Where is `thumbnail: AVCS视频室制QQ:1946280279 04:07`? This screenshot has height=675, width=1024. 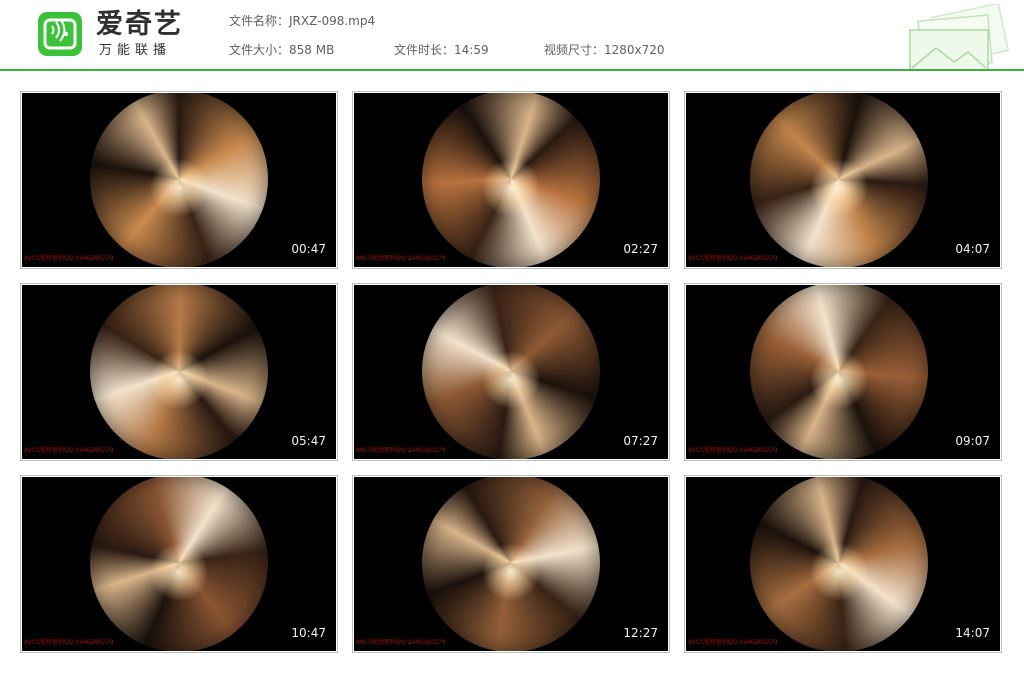 thumbnail: AVCS视频室制QQ:1946280279 04:07 is located at coordinates (843, 180).